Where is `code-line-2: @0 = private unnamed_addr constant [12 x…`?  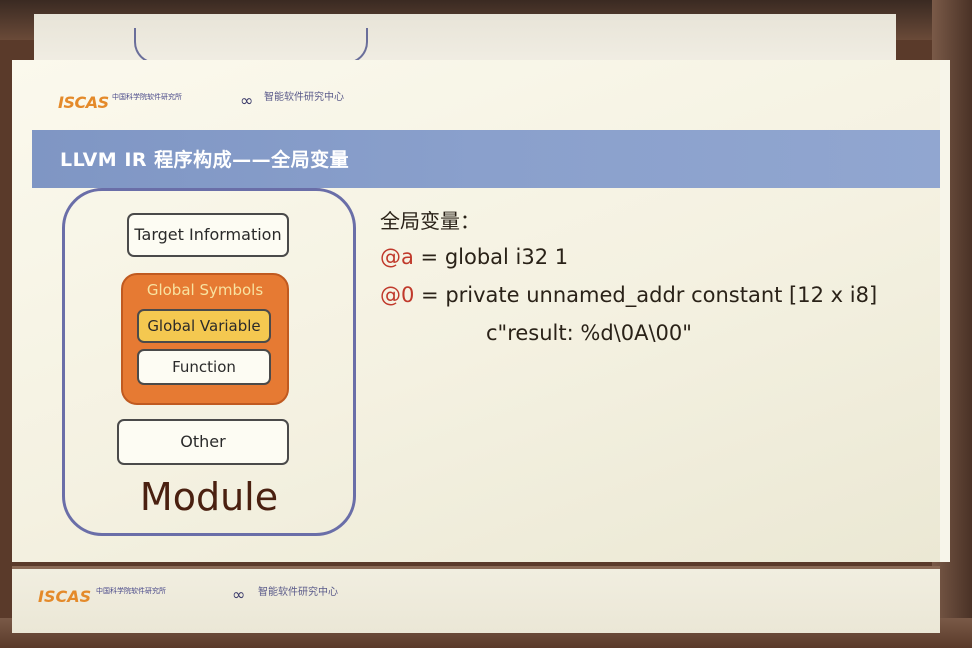
code-line-2: @0 = private unnamed_addr constant [12 x… is located at coordinates (628, 295).